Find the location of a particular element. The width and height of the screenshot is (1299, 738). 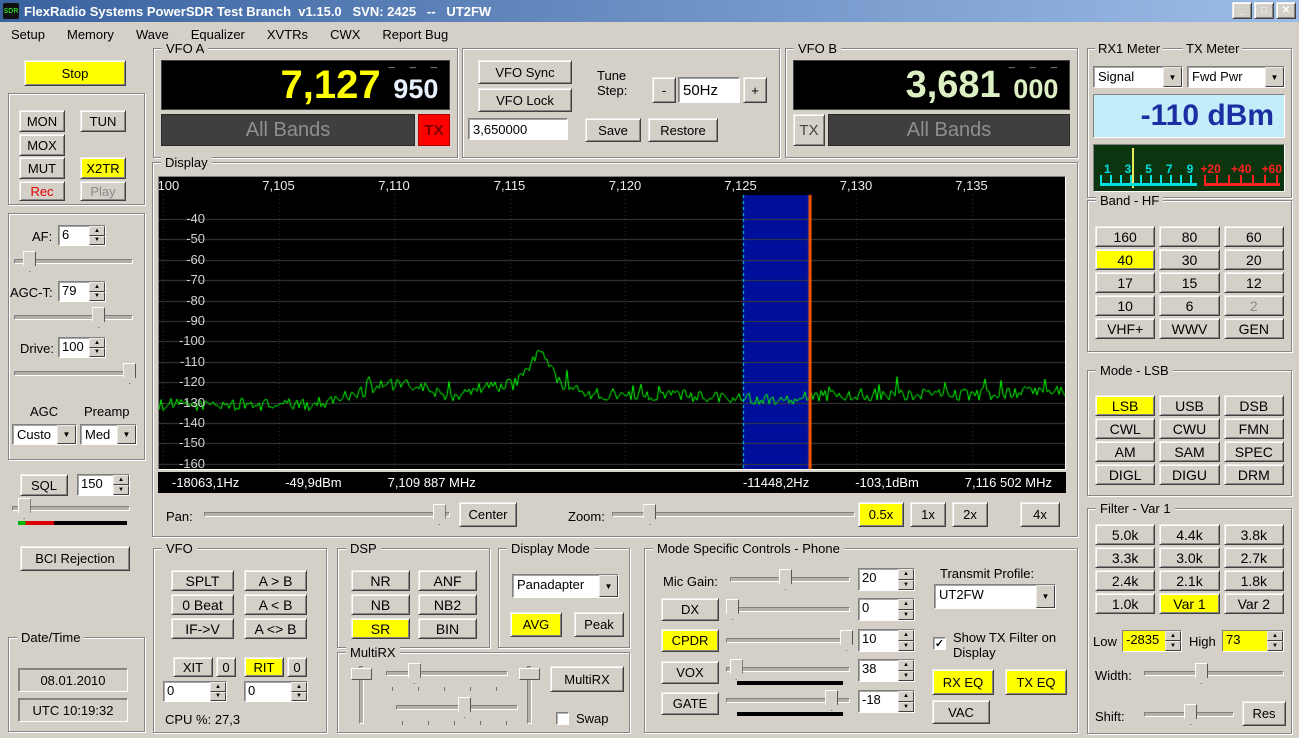

dx-spinner-down-icon: ▼ is located at coordinates (906, 614).